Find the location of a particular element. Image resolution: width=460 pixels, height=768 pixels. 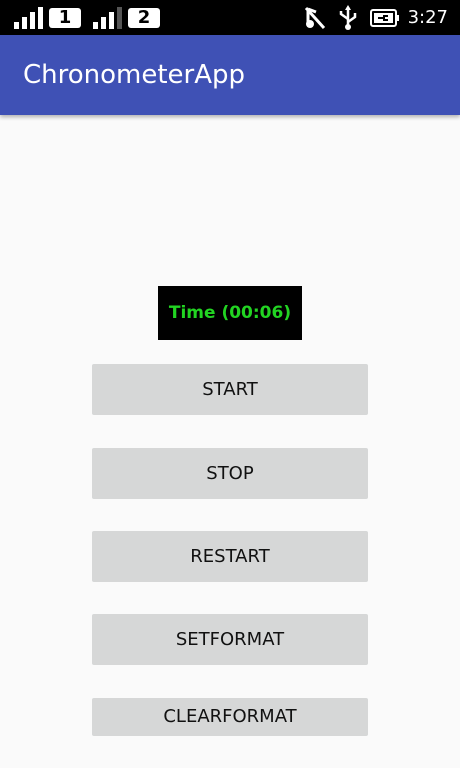

status-left: 1 2 is located at coordinates (93, 17).